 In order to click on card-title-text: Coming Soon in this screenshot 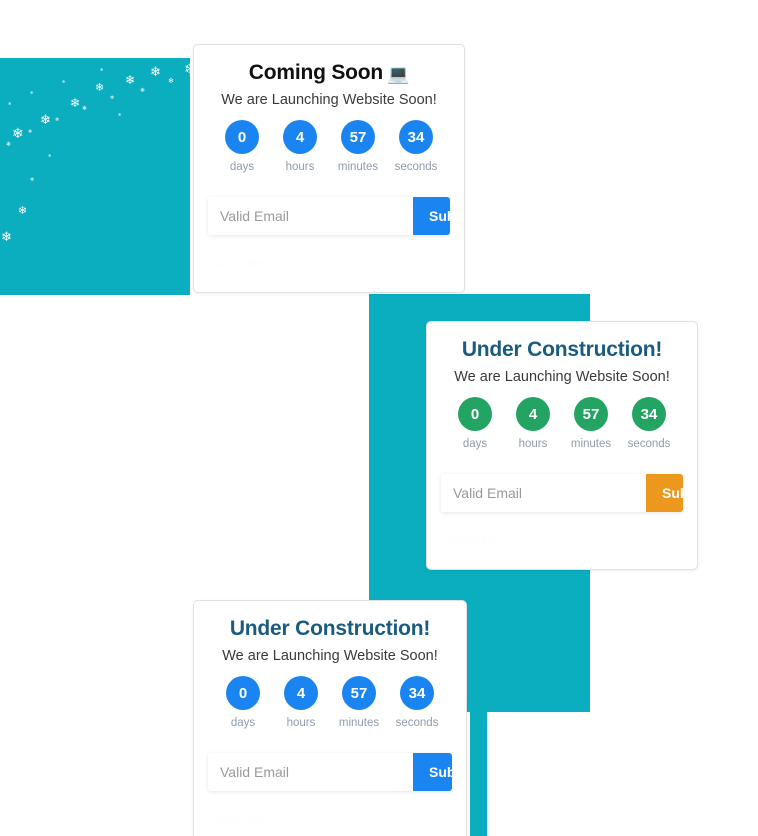, I will do `click(316, 72)`.